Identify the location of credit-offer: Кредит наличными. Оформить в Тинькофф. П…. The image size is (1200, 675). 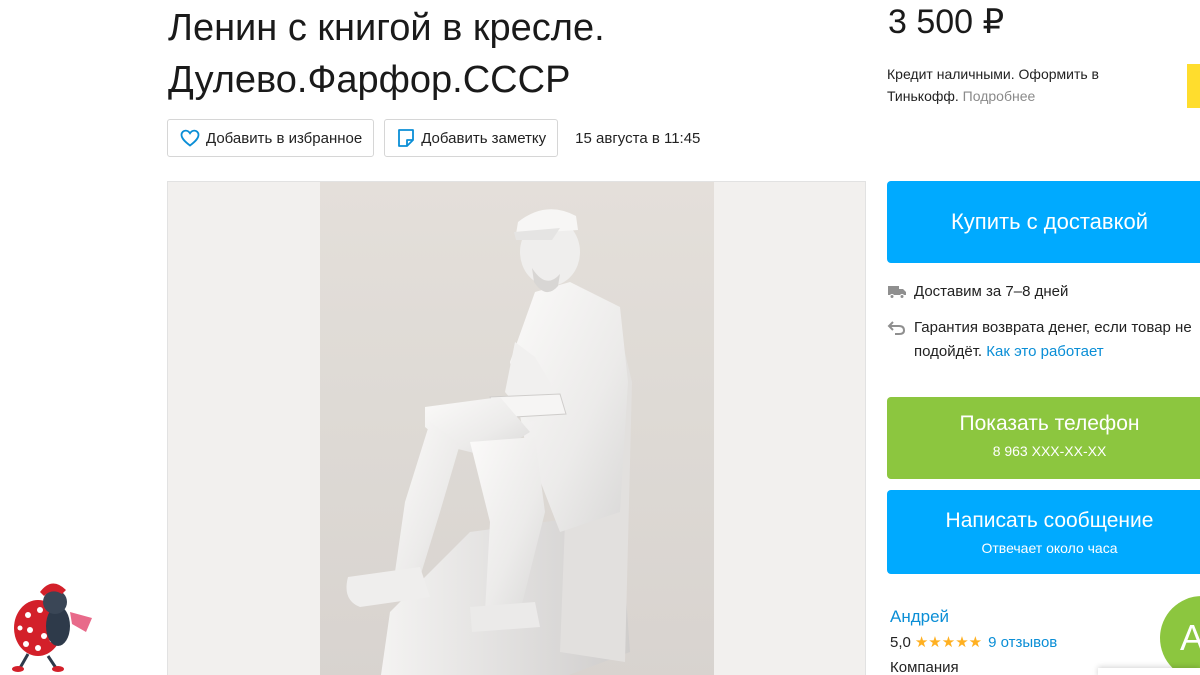
(1022, 85).